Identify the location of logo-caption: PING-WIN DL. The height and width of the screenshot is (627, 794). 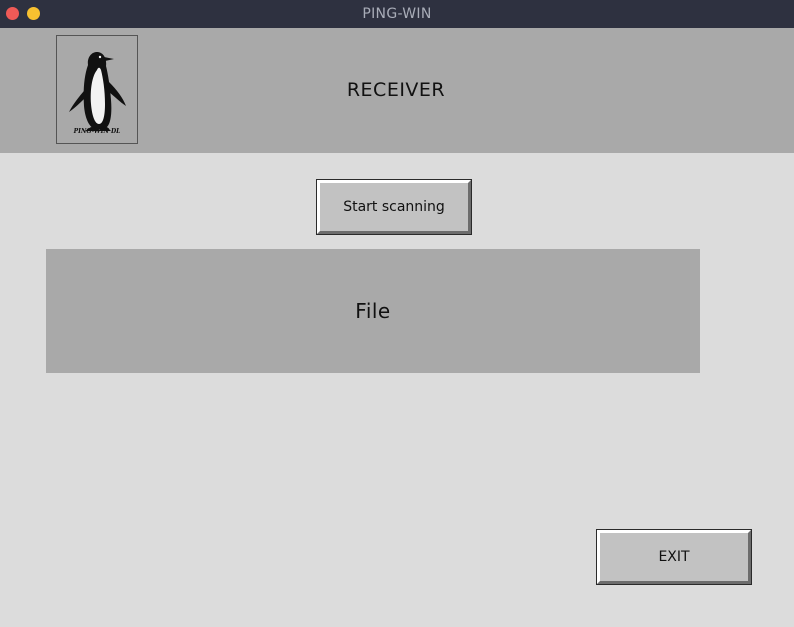
(97, 131).